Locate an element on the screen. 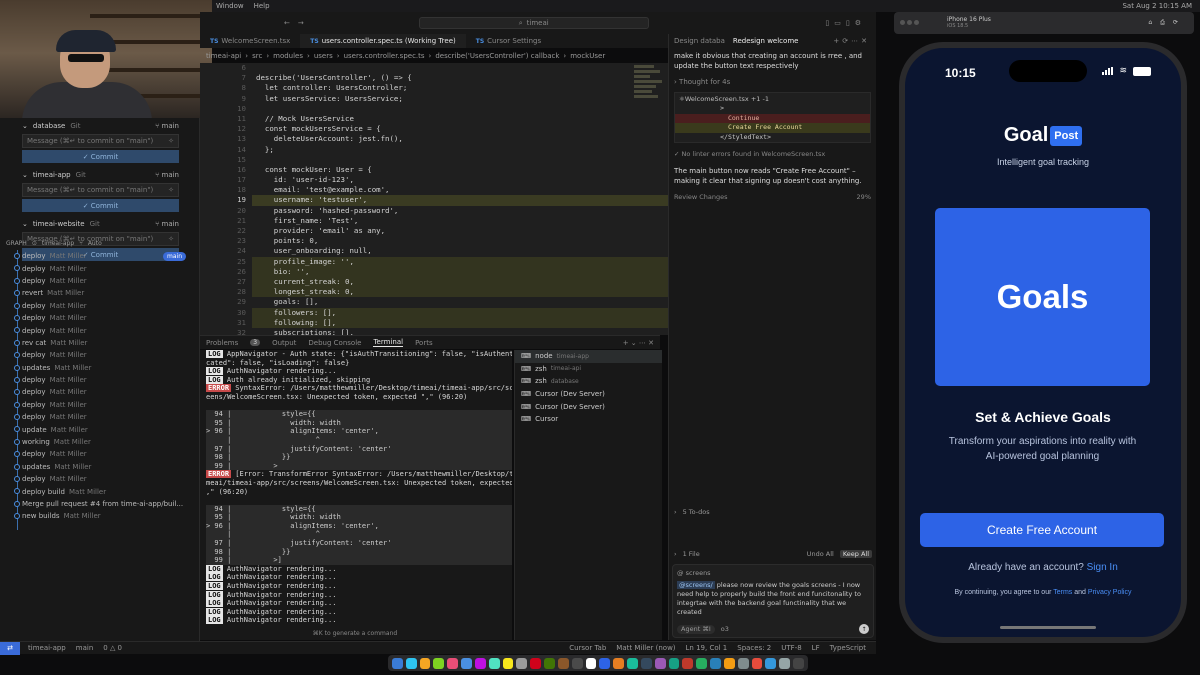 The image size is (1200, 675). graph-repo: timeai-app is located at coordinates (58, 243).